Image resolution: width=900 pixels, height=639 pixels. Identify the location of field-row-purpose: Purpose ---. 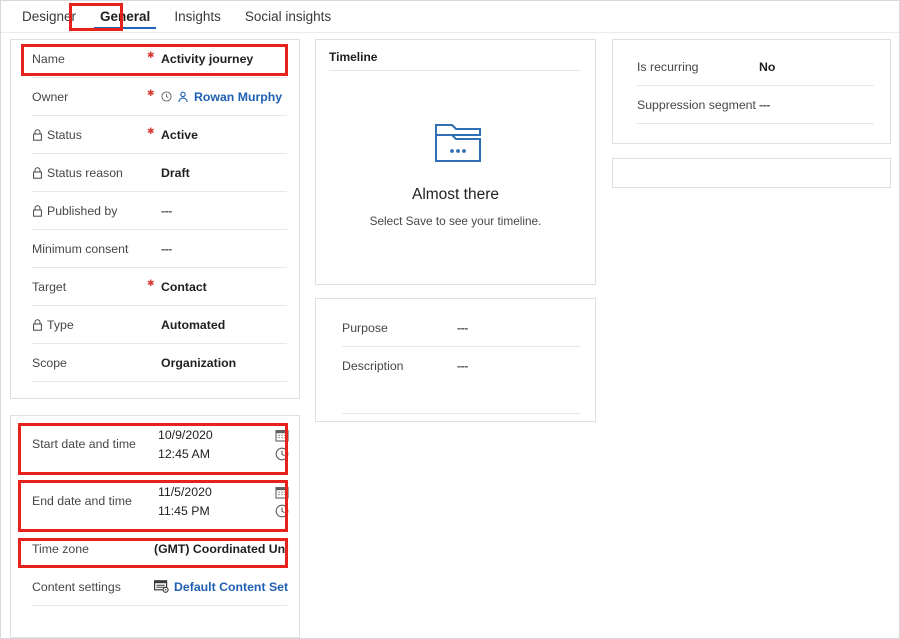
(455, 327).